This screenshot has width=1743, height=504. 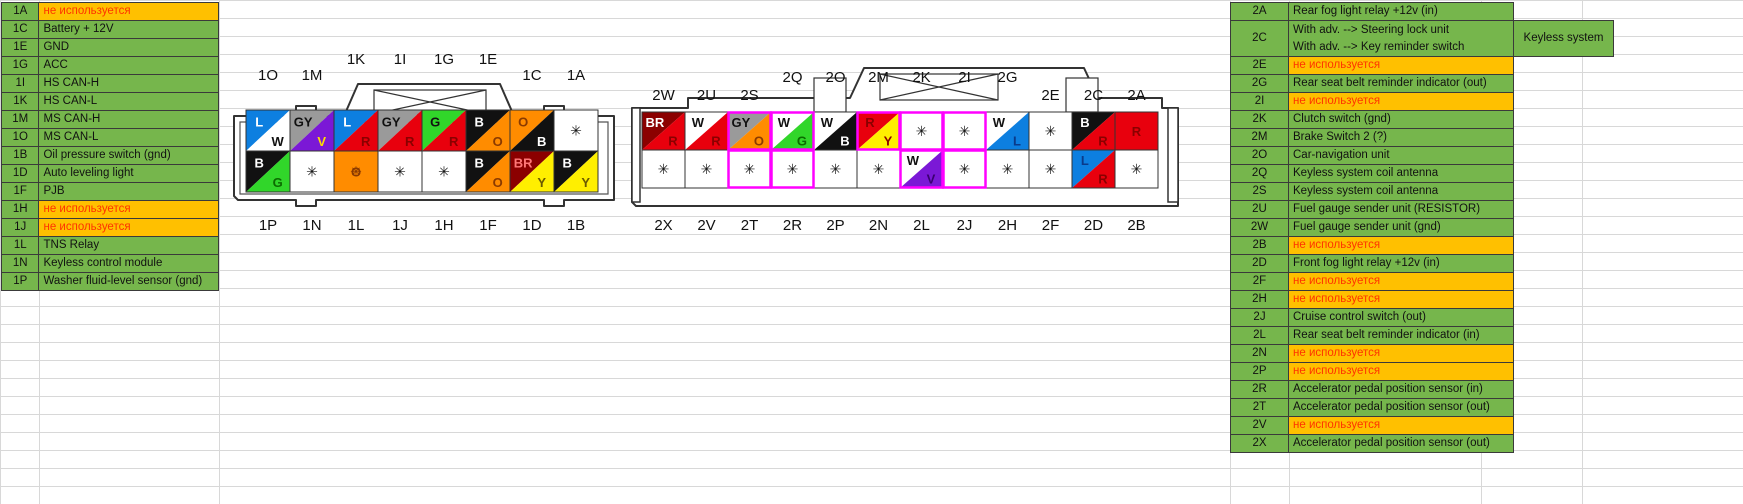 What do you see at coordinates (1259, 101) in the screenshot?
I see `pin-code-cell: 2I` at bounding box center [1259, 101].